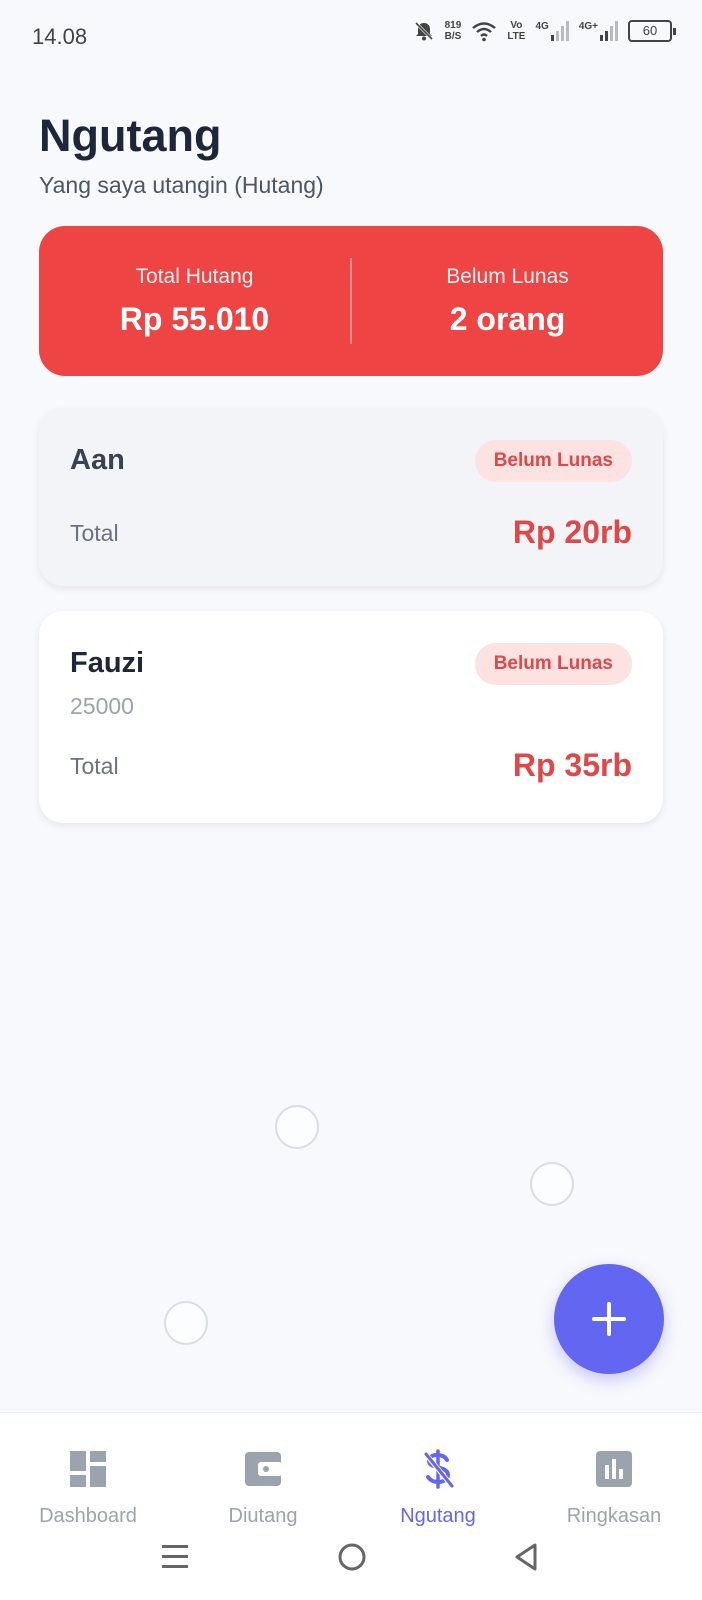  Describe the element at coordinates (572, 532) in the screenshot. I see `total-value: Rp 20rb` at that location.